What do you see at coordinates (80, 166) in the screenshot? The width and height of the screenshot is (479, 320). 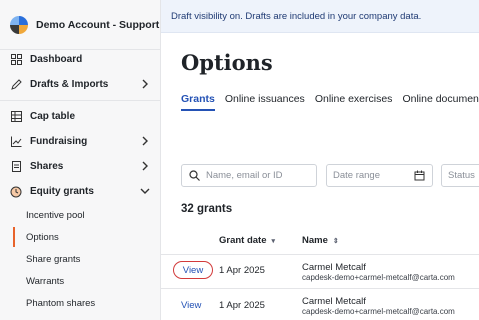 I see `sidebar-item-shares: Shares` at bounding box center [80, 166].